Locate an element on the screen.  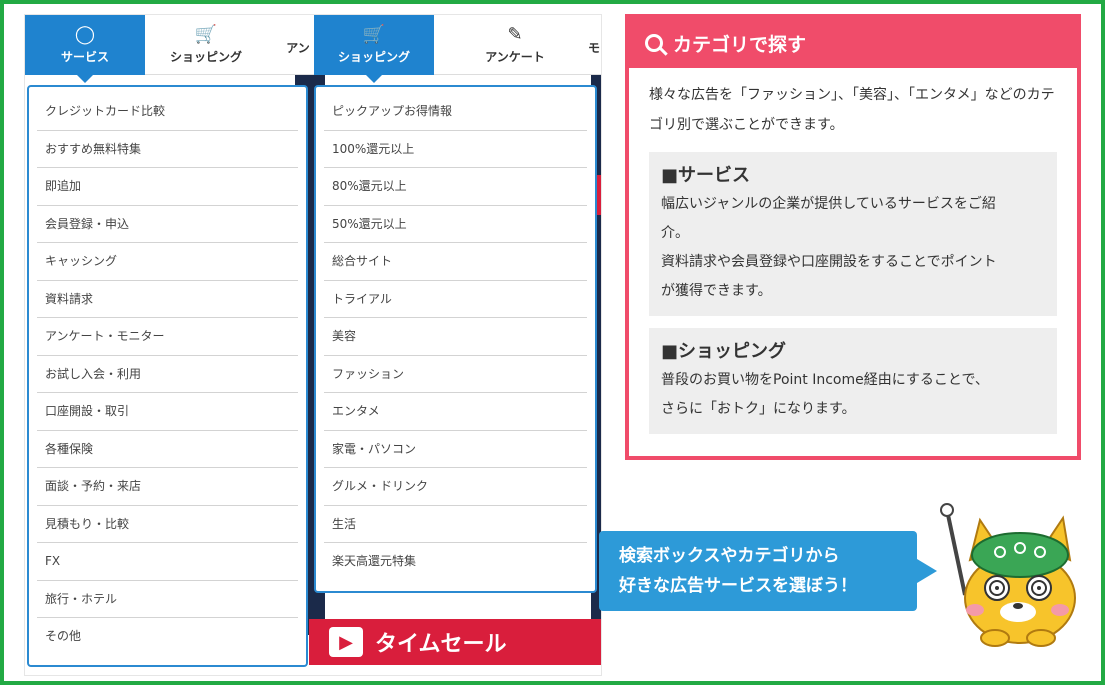
tab-shopping-active: 🛒 ショッピング is located at coordinates (374, 49).